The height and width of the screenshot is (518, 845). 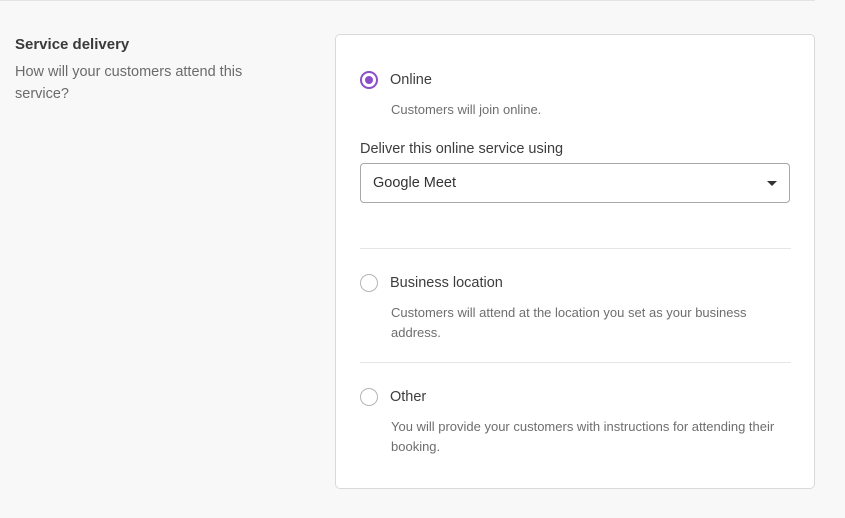 I want to click on delivery-option-online: Online Customers will join online., so click(x=575, y=94).